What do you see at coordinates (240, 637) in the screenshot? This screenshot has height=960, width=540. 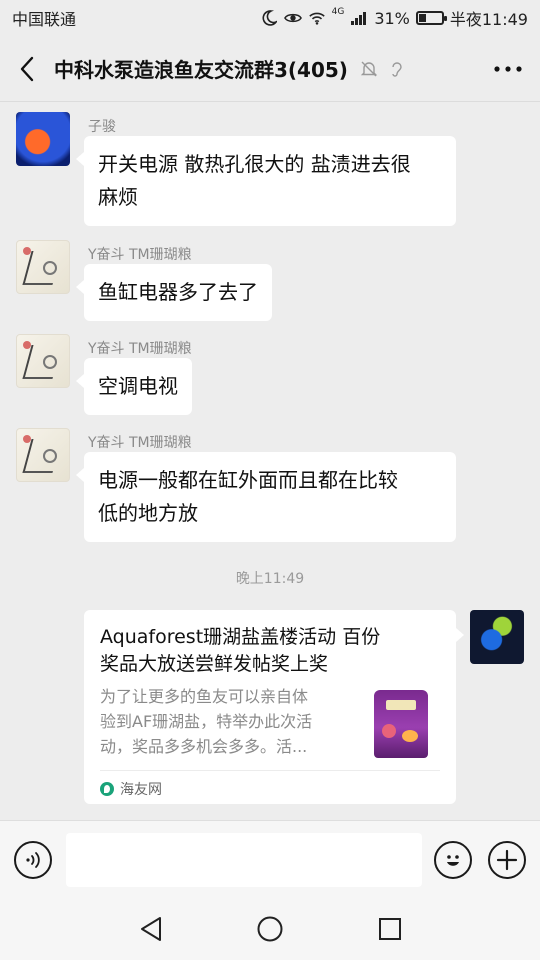 I see `link-card-title-line: Aquaforest珊湖盐盖楼活动 百份` at bounding box center [240, 637].